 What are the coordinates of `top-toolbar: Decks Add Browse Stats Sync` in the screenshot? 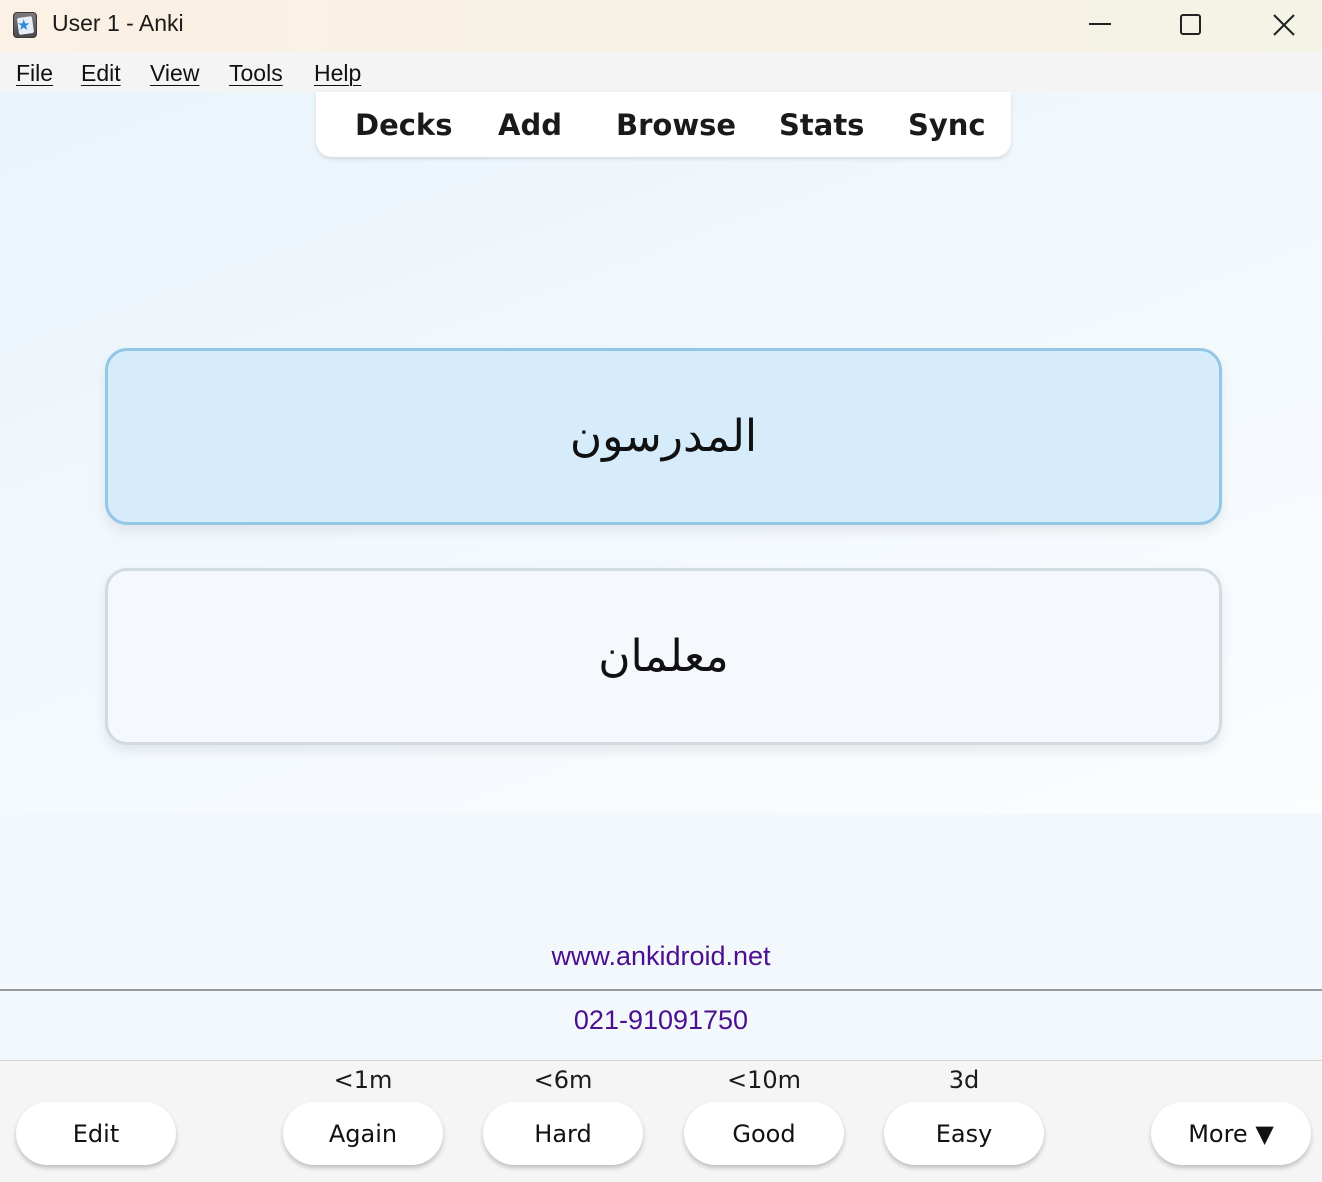 It's located at (663, 124).